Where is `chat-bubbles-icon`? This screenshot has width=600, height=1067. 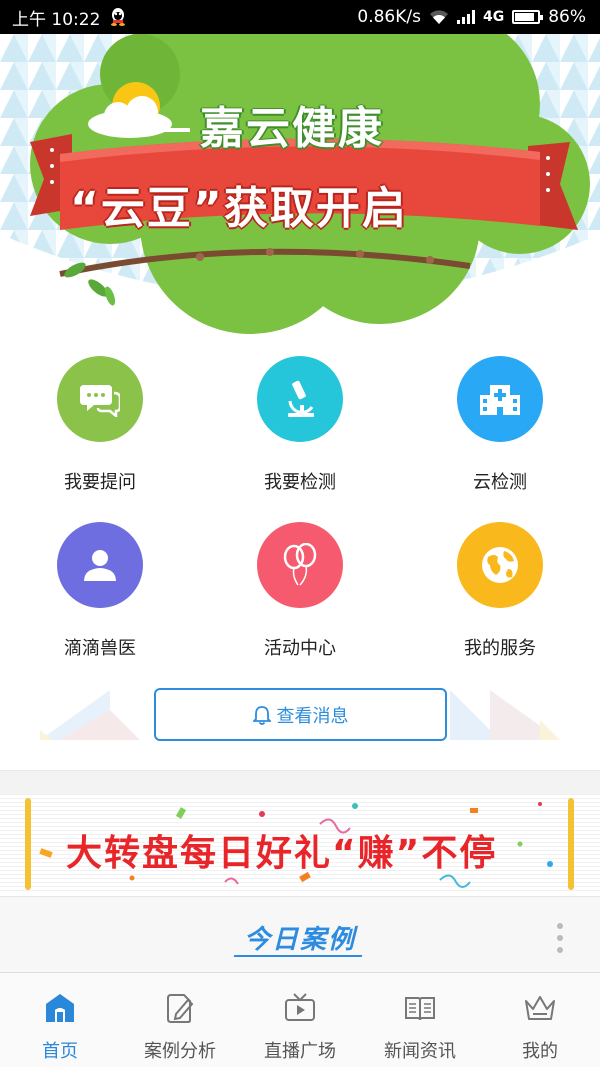 chat-bubbles-icon is located at coordinates (100, 401).